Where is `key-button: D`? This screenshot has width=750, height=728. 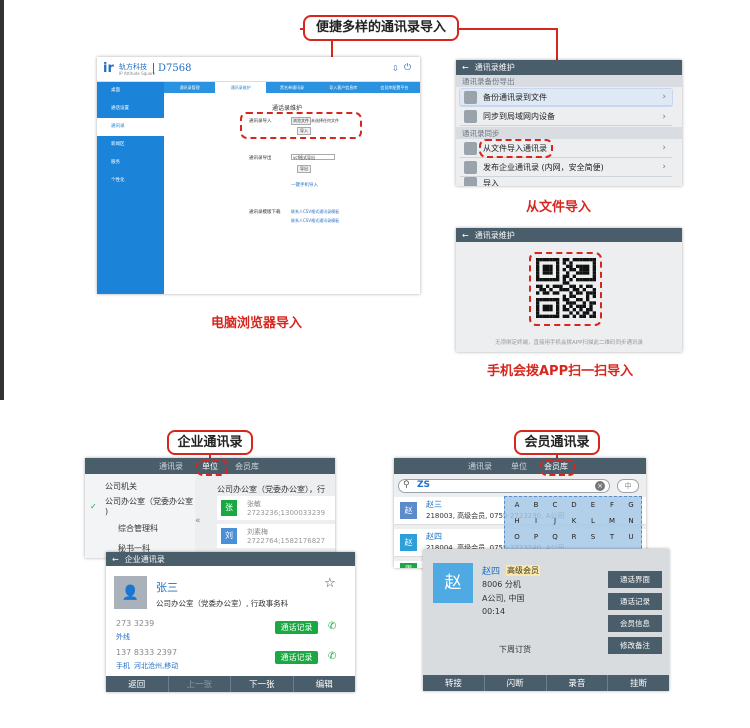
key-button: D is located at coordinates (574, 505).